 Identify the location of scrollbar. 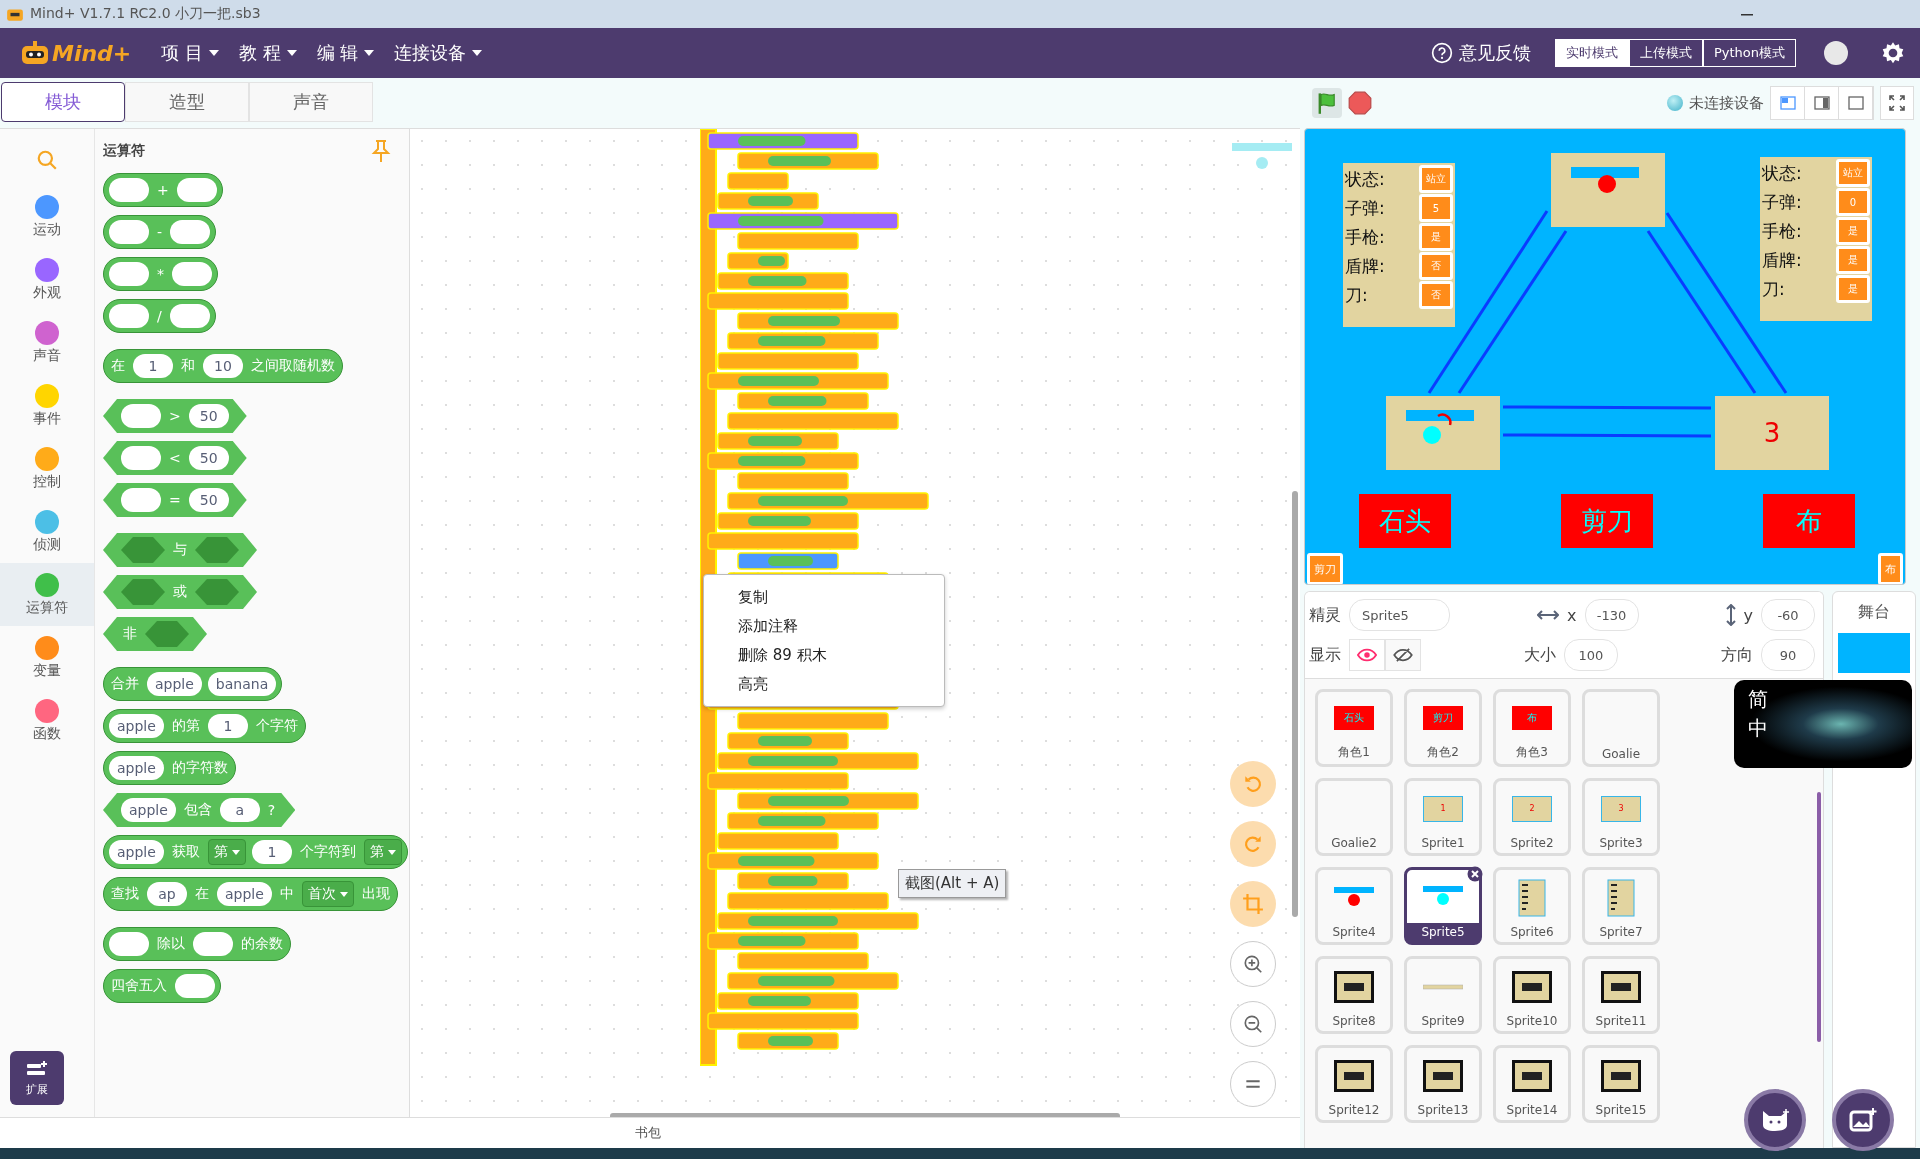
(1819, 917).